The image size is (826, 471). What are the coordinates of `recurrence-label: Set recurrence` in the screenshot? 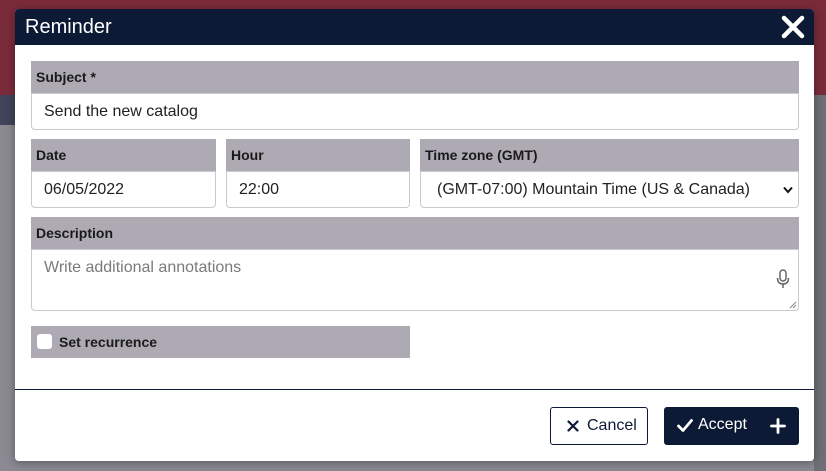 It's located at (108, 342).